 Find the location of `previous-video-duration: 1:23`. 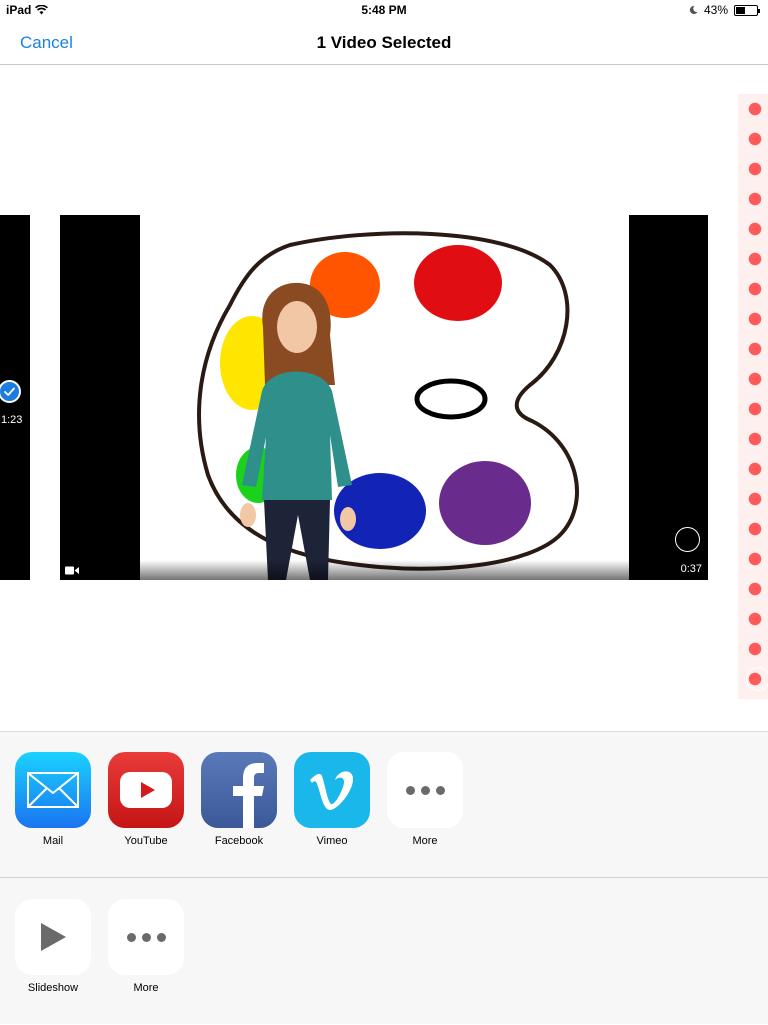

previous-video-duration: 1:23 is located at coordinates (12, 420).